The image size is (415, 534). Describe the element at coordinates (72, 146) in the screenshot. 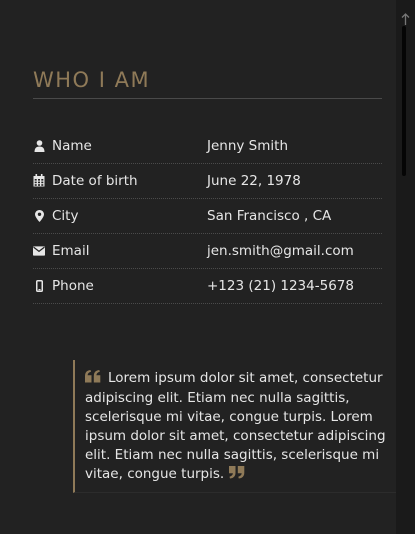

I see `info-label: Name` at that location.